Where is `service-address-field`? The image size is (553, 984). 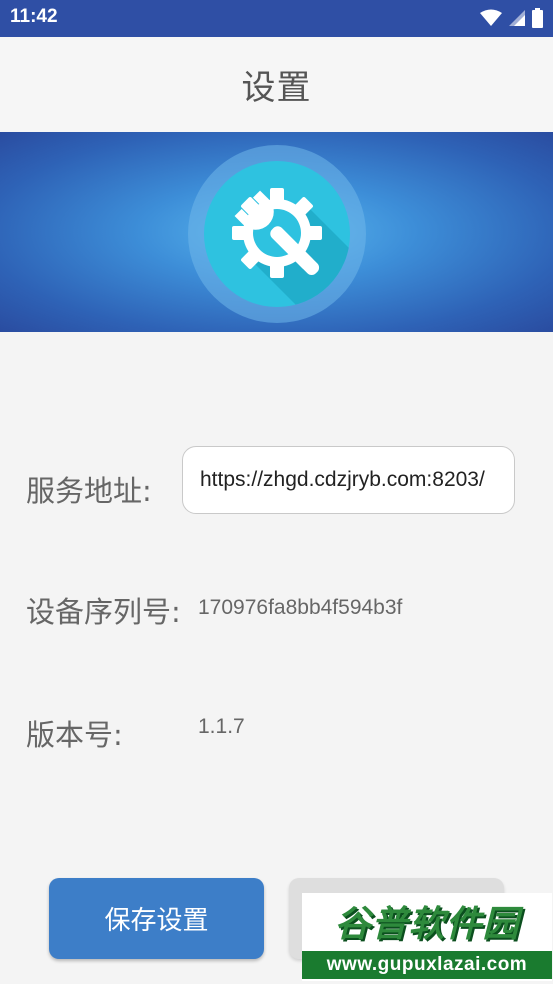
service-address-field is located at coordinates (348, 480).